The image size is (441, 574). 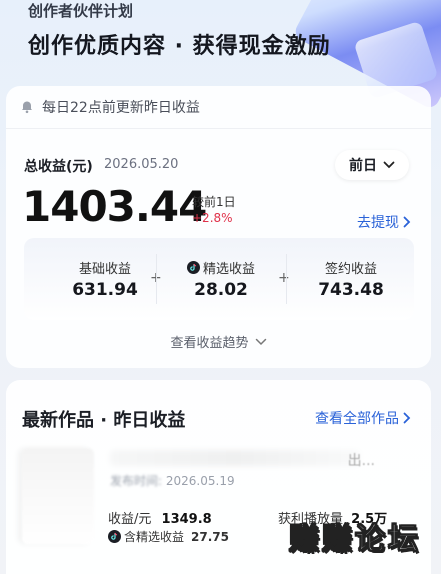 I want to click on update-notice: 每日22点前更新昨日收益, so click(x=110, y=107).